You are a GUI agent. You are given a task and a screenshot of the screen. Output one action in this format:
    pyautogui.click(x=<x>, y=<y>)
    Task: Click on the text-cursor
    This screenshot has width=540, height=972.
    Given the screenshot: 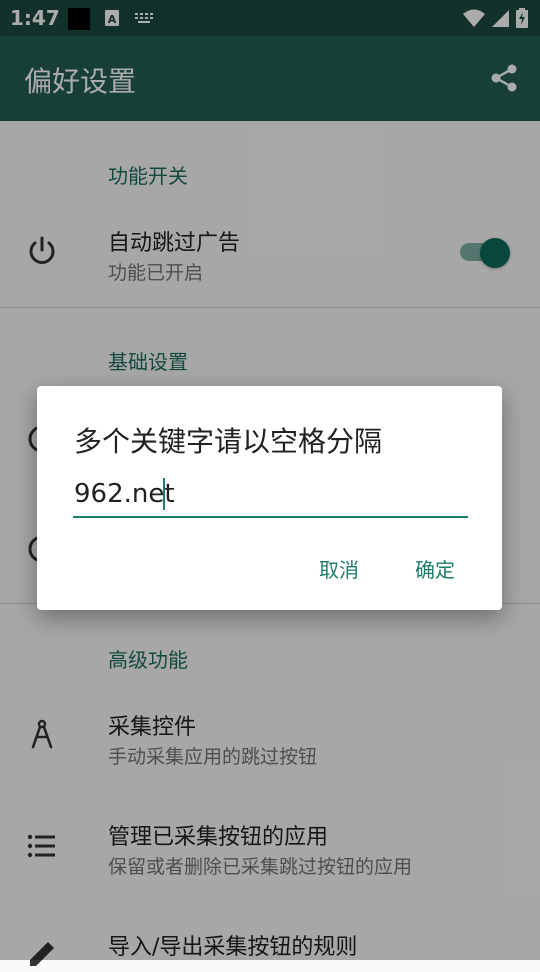 What is the action you would take?
    pyautogui.click(x=164, y=494)
    